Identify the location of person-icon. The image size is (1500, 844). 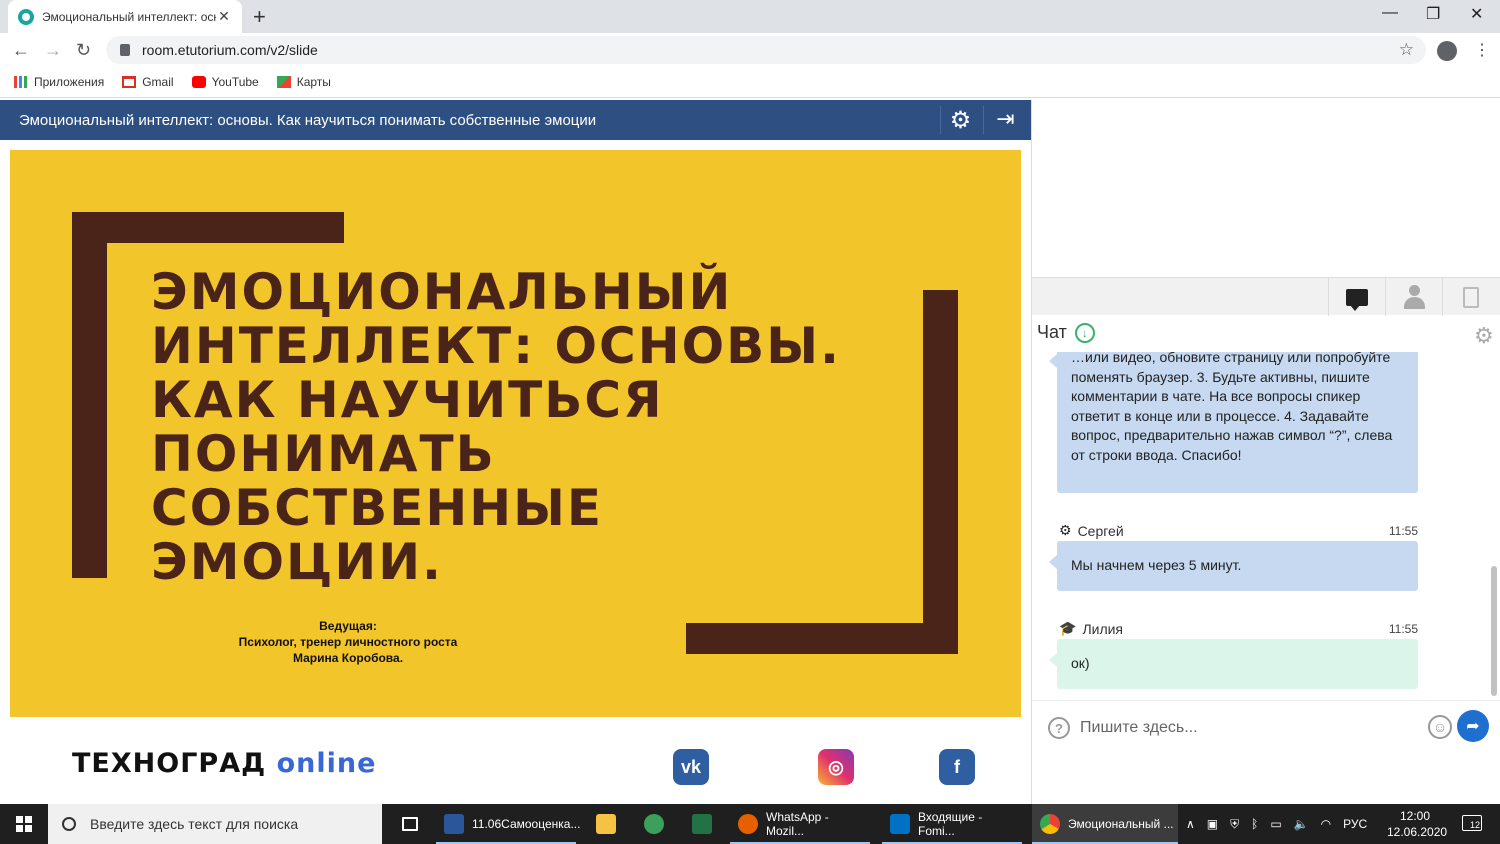
(1414, 297).